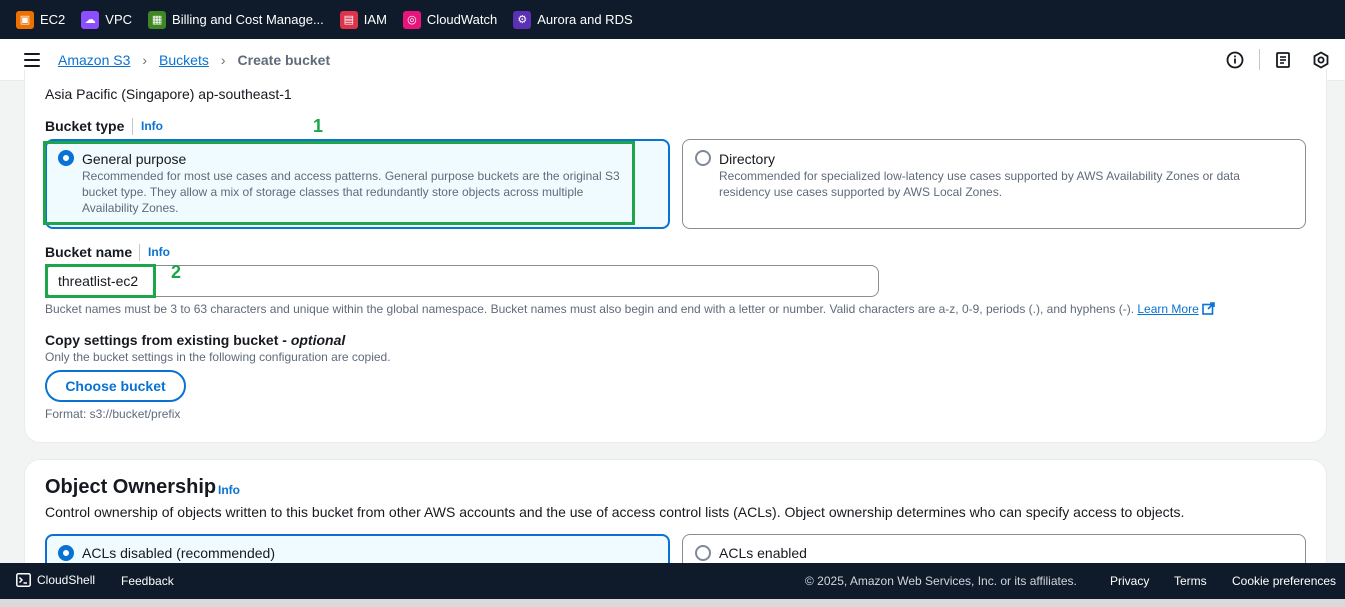 The height and width of the screenshot is (607, 1345). Describe the element at coordinates (672, 603) in the screenshot. I see `taskbar-strip` at that location.